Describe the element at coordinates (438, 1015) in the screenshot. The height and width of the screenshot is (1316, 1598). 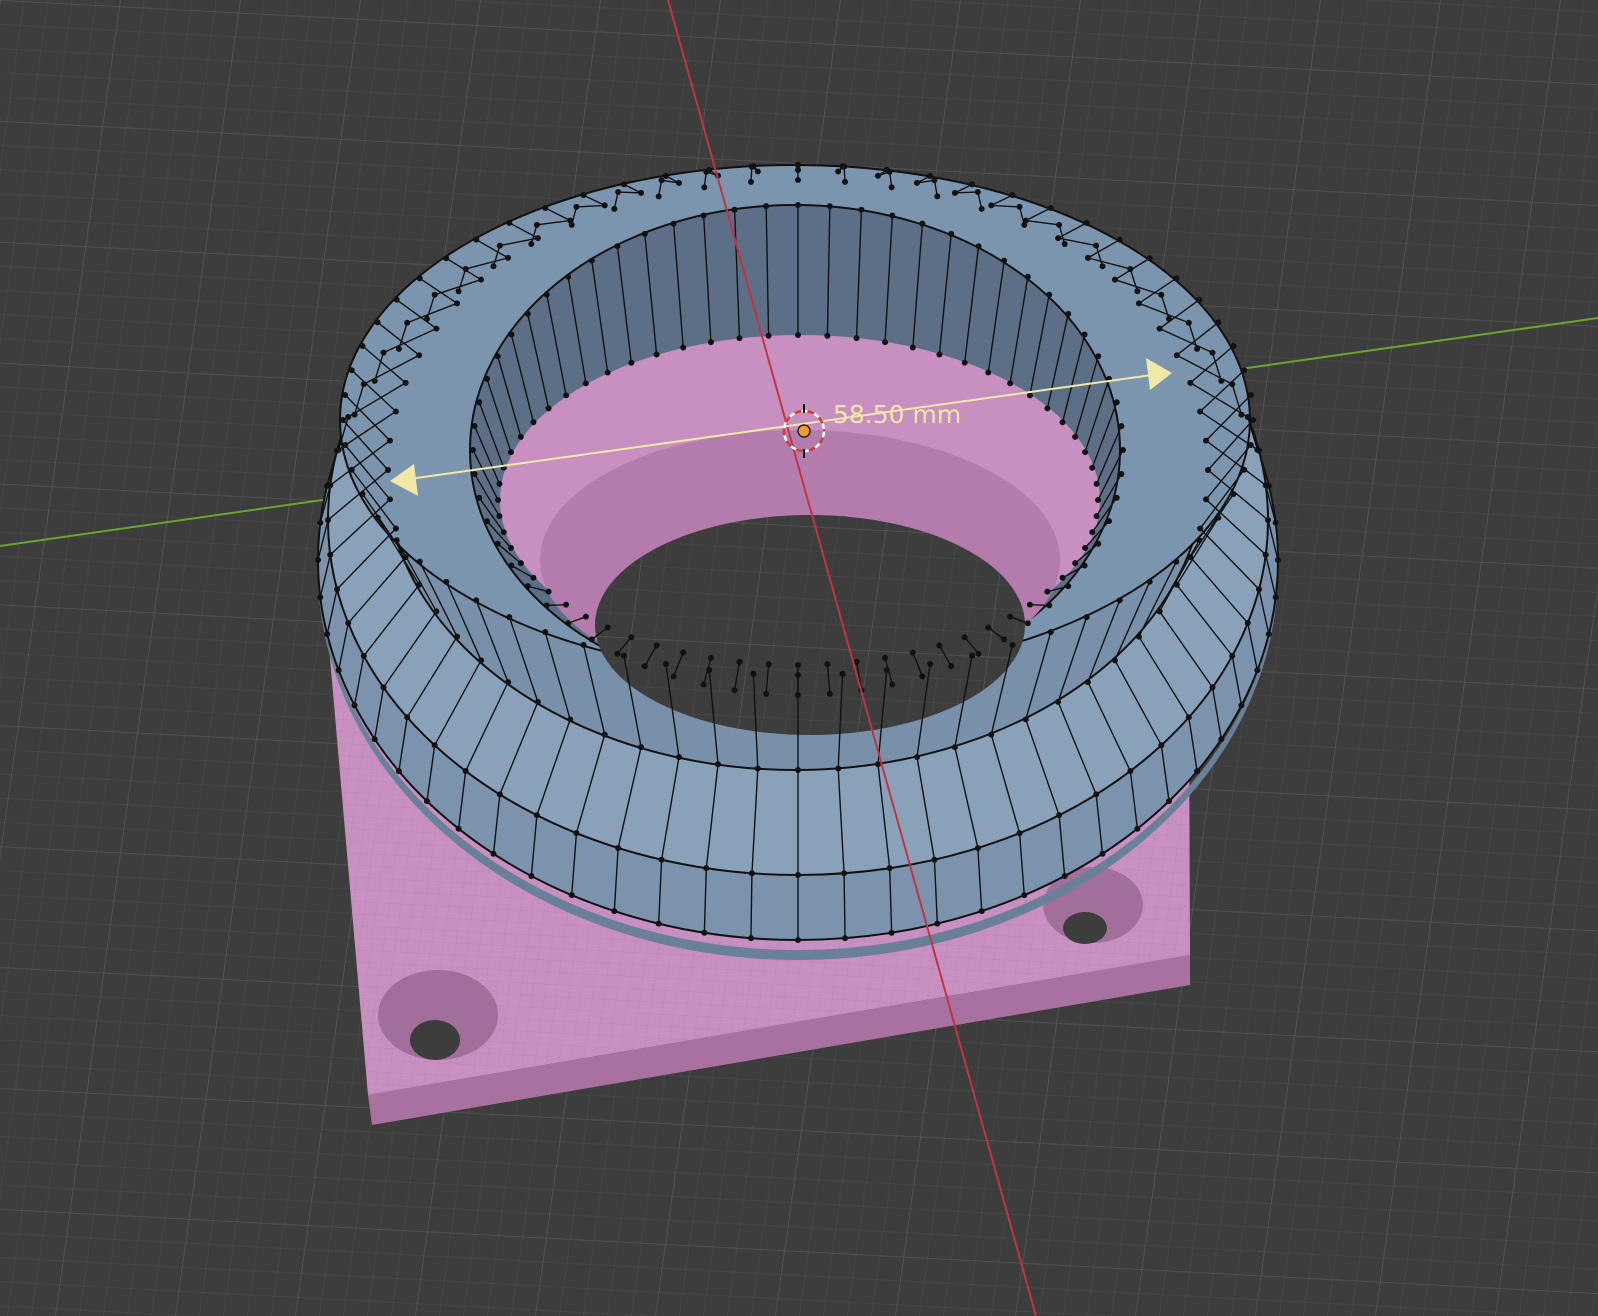
I see `mount-hole-left` at that location.